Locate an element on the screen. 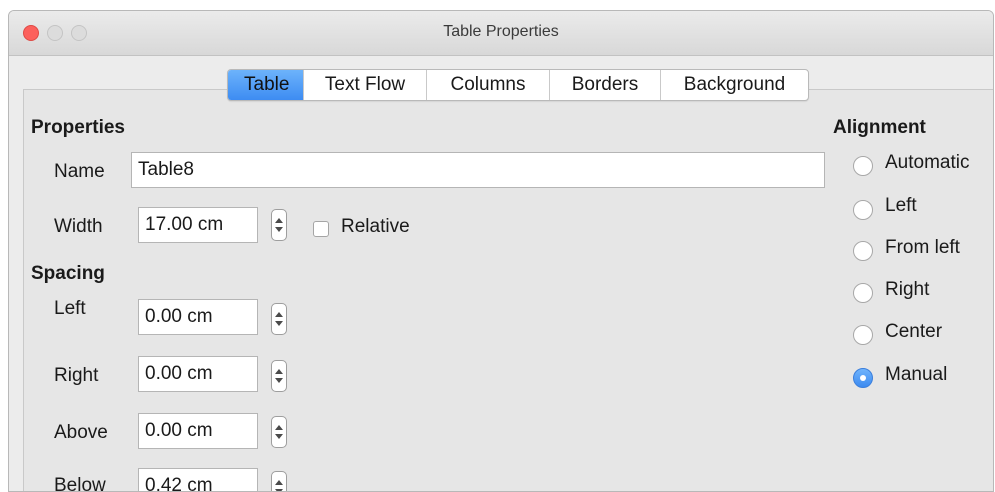  tab-text-flow: Text Flow is located at coordinates (365, 85).